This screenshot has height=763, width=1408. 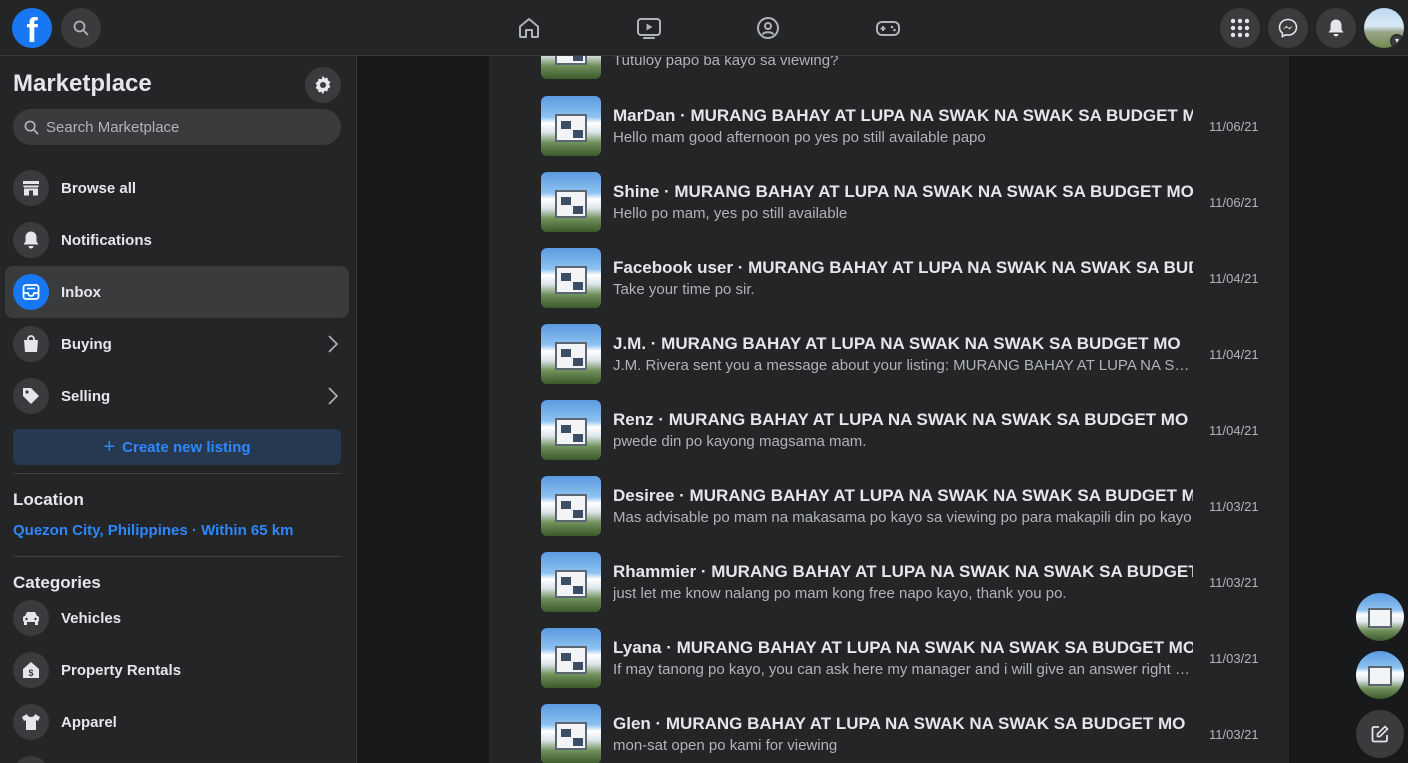 I want to click on nav-watch, so click(x=649, y=28).